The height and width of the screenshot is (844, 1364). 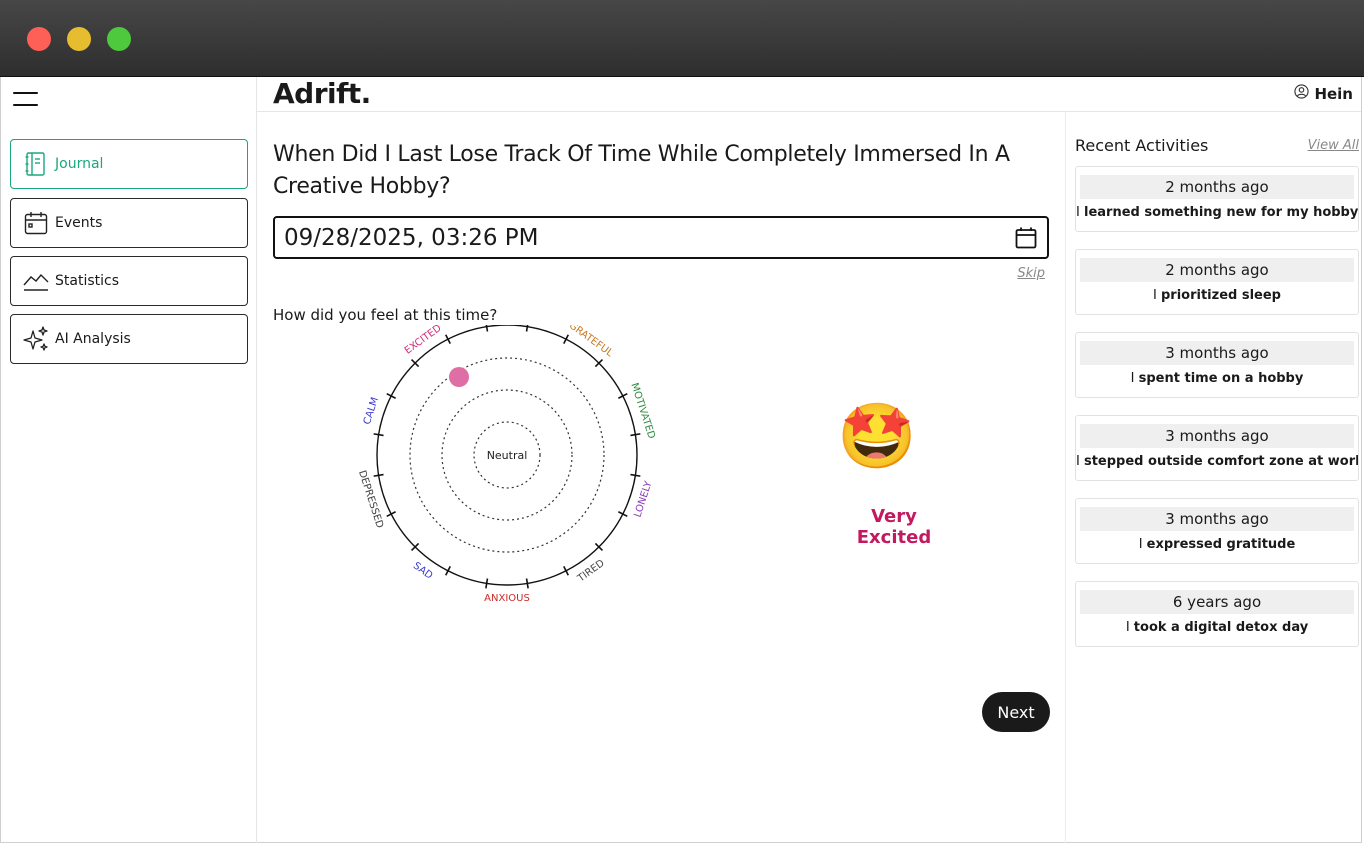 I want to click on user-name: Hein, so click(x=1333, y=93).